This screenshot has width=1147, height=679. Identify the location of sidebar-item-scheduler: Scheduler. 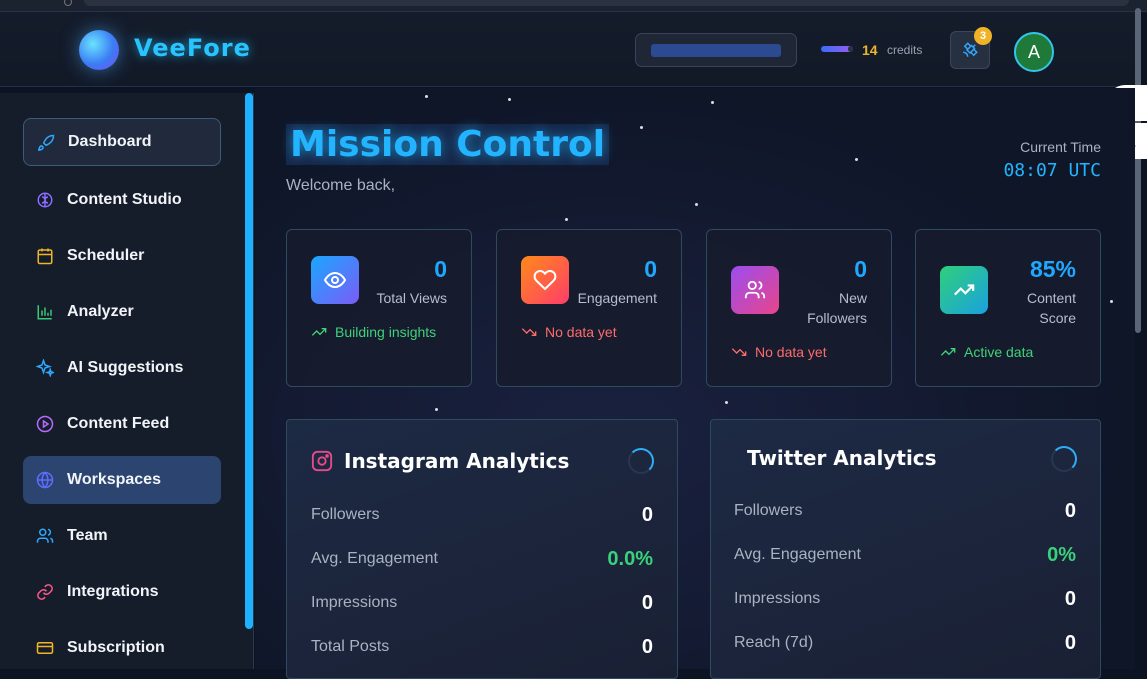
(122, 256).